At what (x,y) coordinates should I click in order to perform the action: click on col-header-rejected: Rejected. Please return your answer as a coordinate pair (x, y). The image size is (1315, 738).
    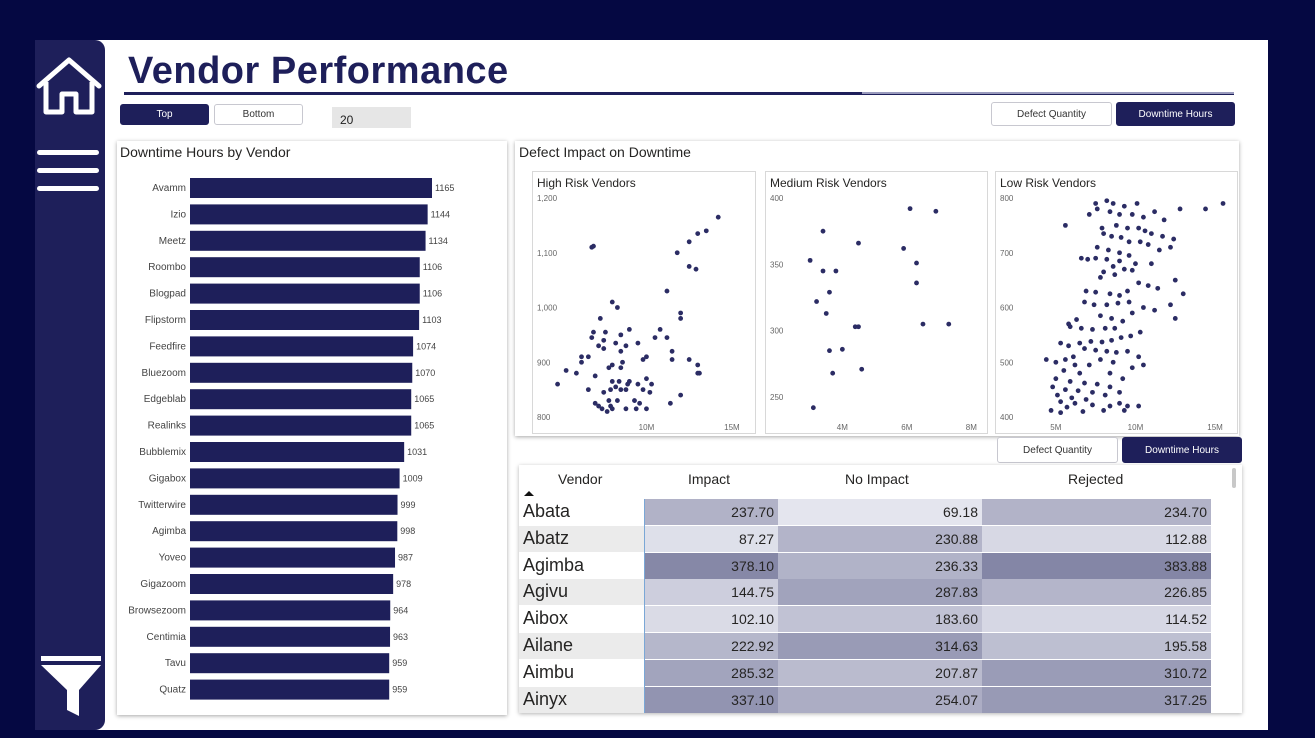
    Looking at the image, I should click on (1095, 479).